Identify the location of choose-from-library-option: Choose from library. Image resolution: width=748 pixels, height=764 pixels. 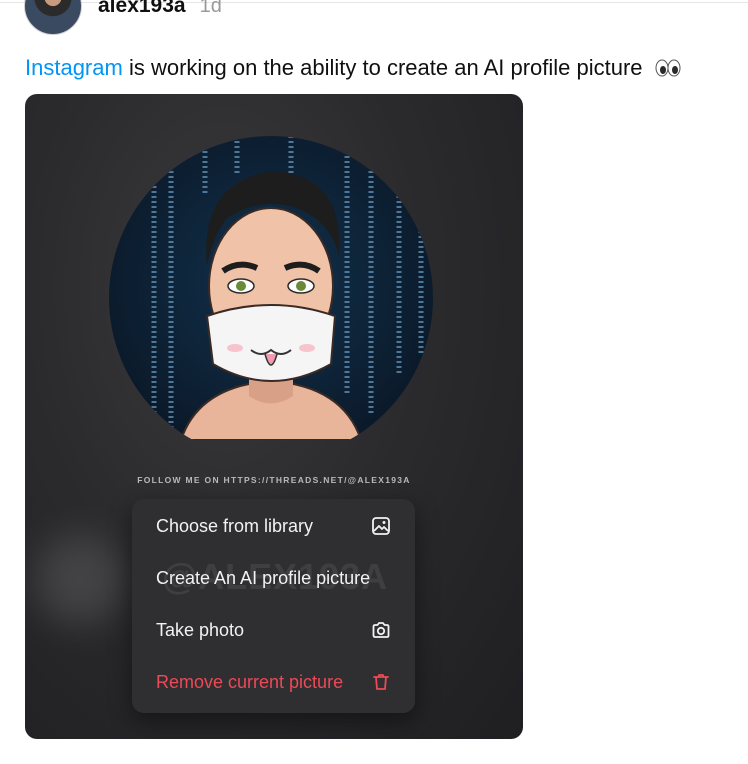
(273, 526).